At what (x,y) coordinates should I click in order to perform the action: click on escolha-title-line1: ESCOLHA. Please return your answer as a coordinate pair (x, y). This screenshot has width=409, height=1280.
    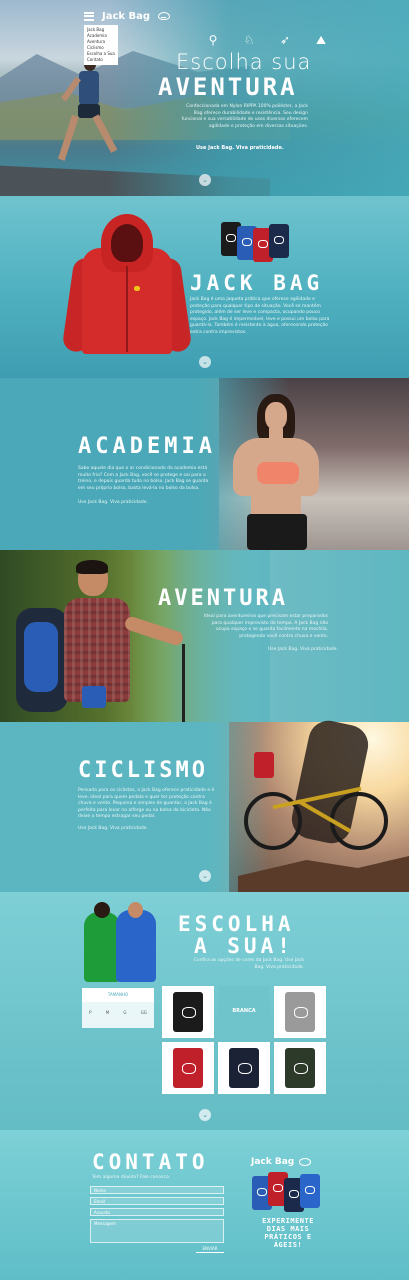
    Looking at the image, I should click on (236, 924).